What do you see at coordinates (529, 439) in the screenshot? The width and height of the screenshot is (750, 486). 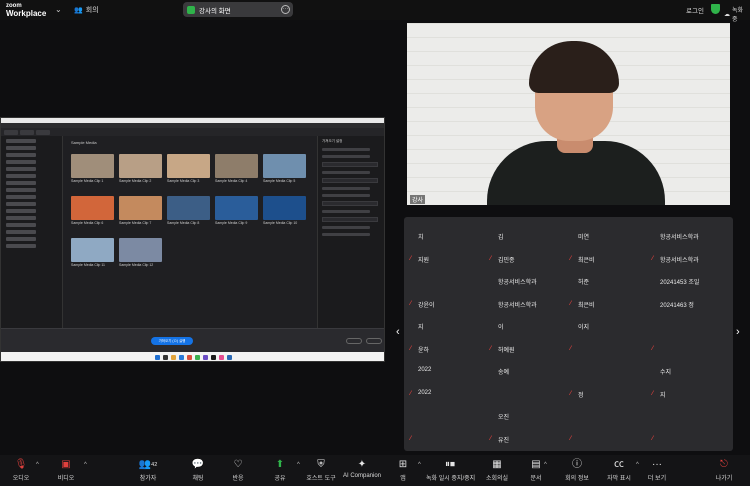 I see `participant-tile: ⁄ 유진` at bounding box center [529, 439].